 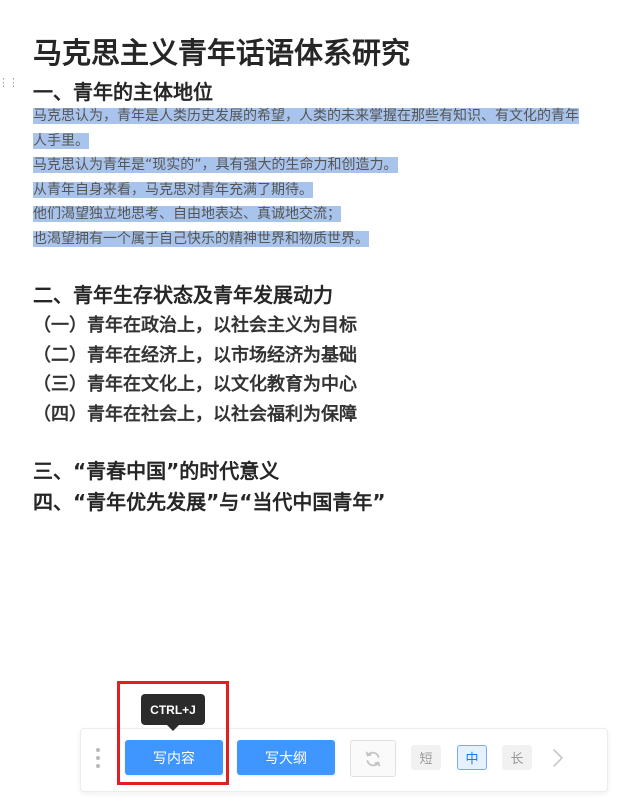 What do you see at coordinates (173, 733) in the screenshot?
I see `highlight-annotation-box` at bounding box center [173, 733].